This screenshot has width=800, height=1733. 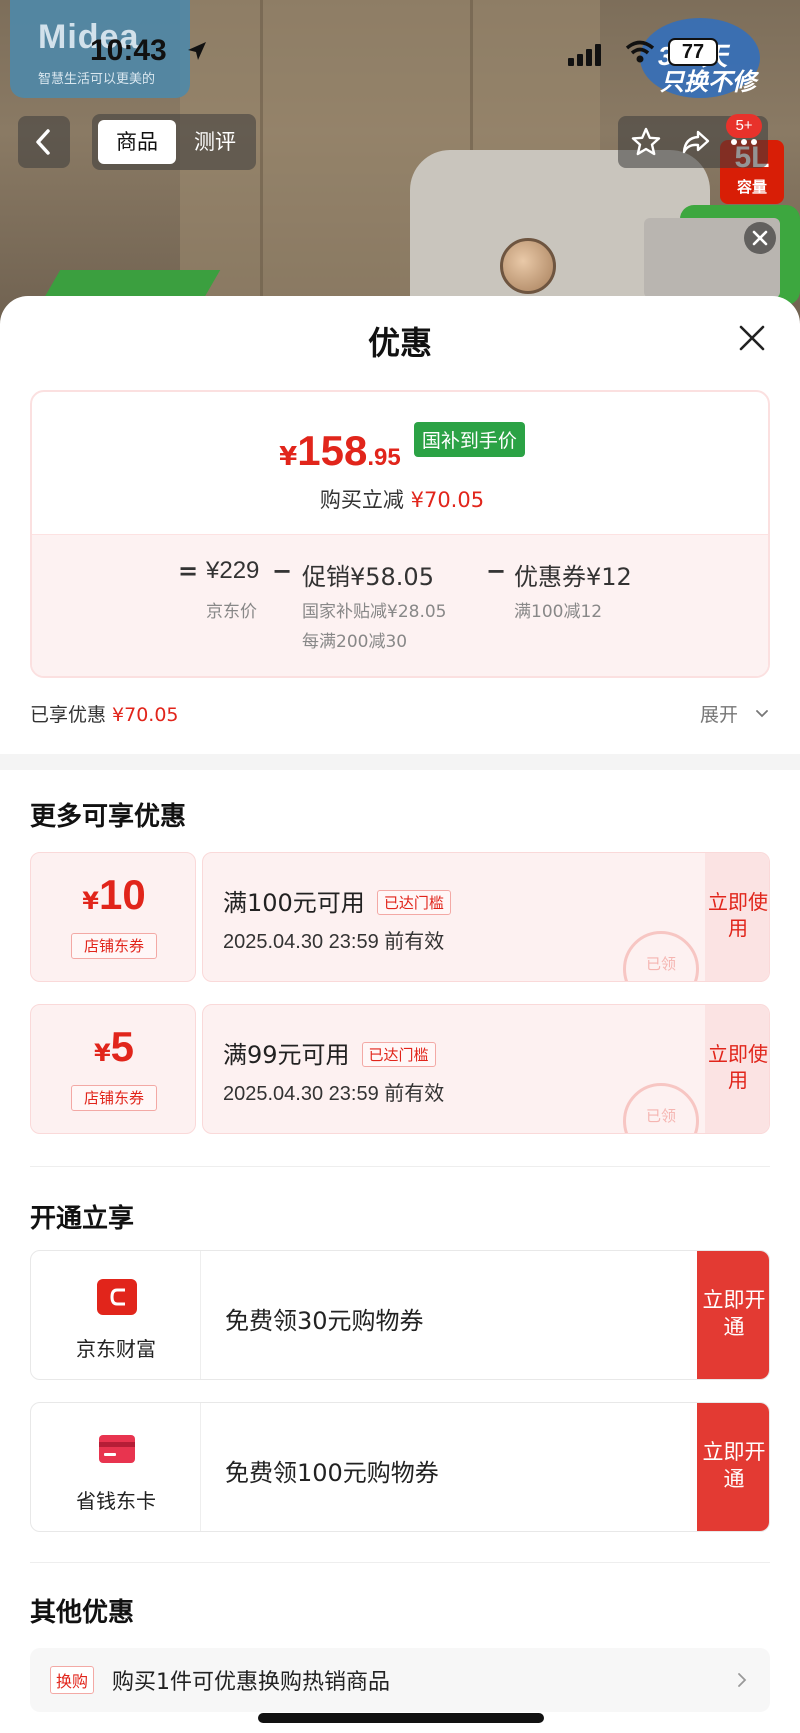 I want to click on equals-sign: =, so click(x=188, y=571).